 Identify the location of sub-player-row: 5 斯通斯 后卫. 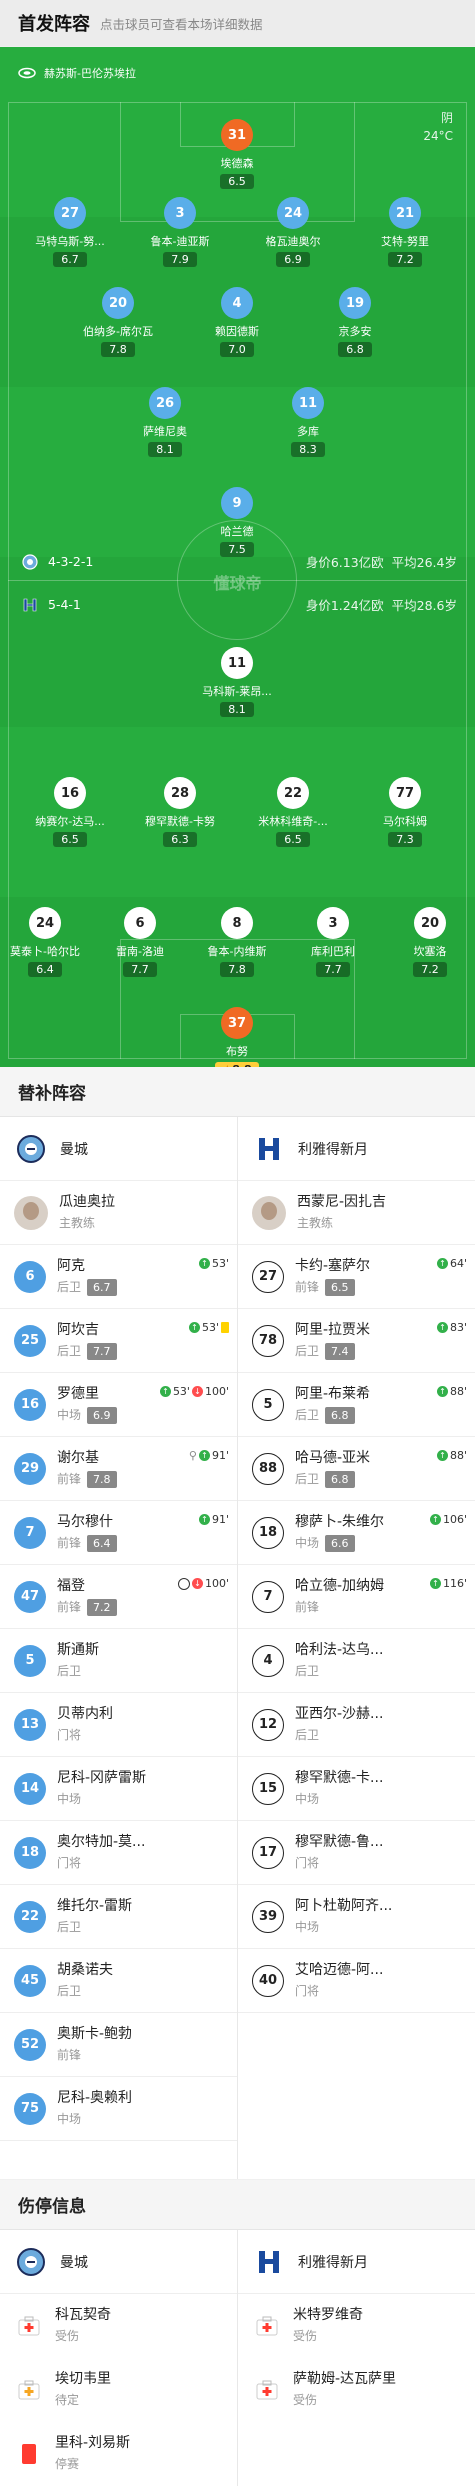
(118, 1661).